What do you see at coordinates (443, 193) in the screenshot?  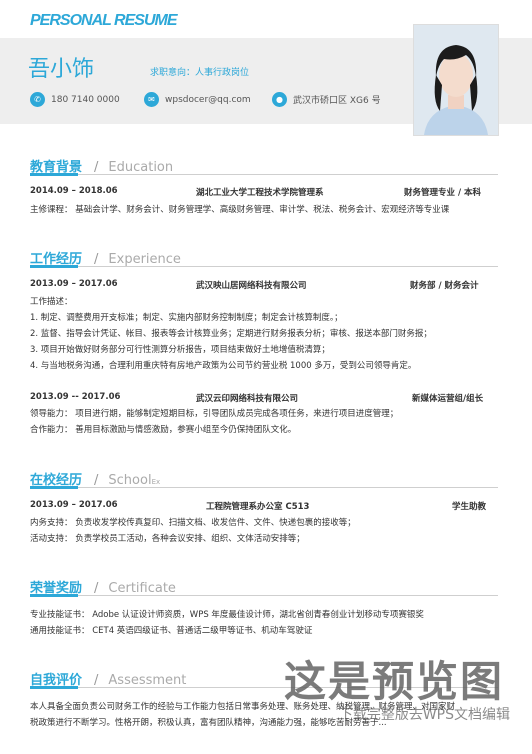 I see `edu-major: 财务管理专业 / 本科` at bounding box center [443, 193].